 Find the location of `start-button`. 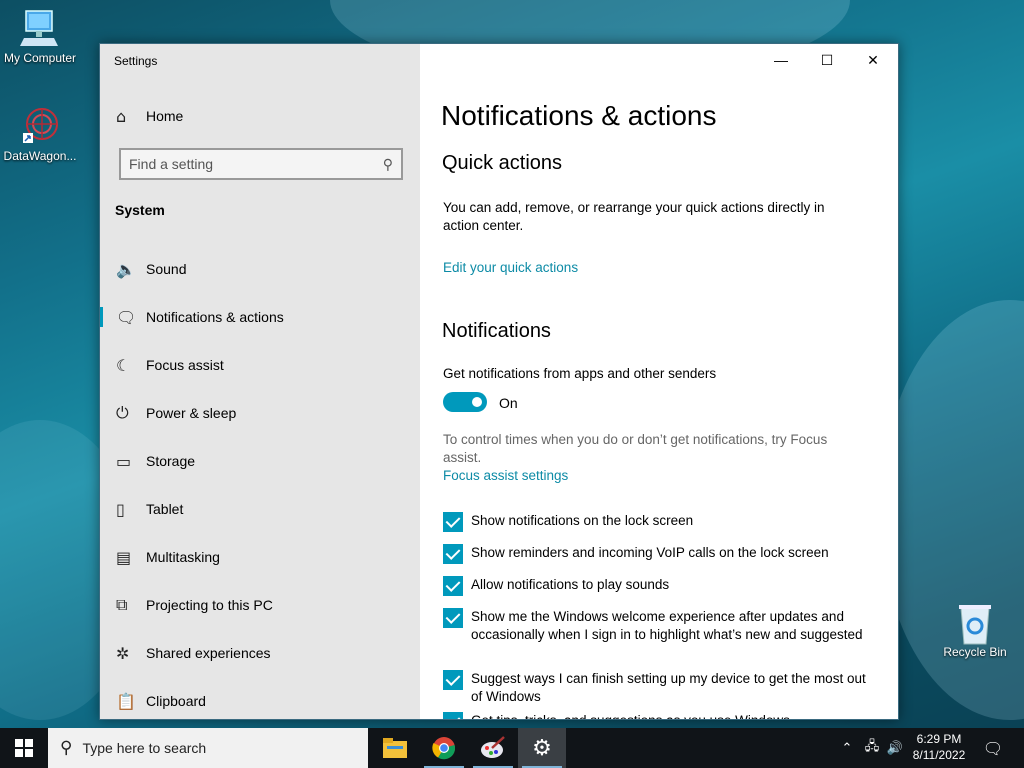

start-button is located at coordinates (24, 748).